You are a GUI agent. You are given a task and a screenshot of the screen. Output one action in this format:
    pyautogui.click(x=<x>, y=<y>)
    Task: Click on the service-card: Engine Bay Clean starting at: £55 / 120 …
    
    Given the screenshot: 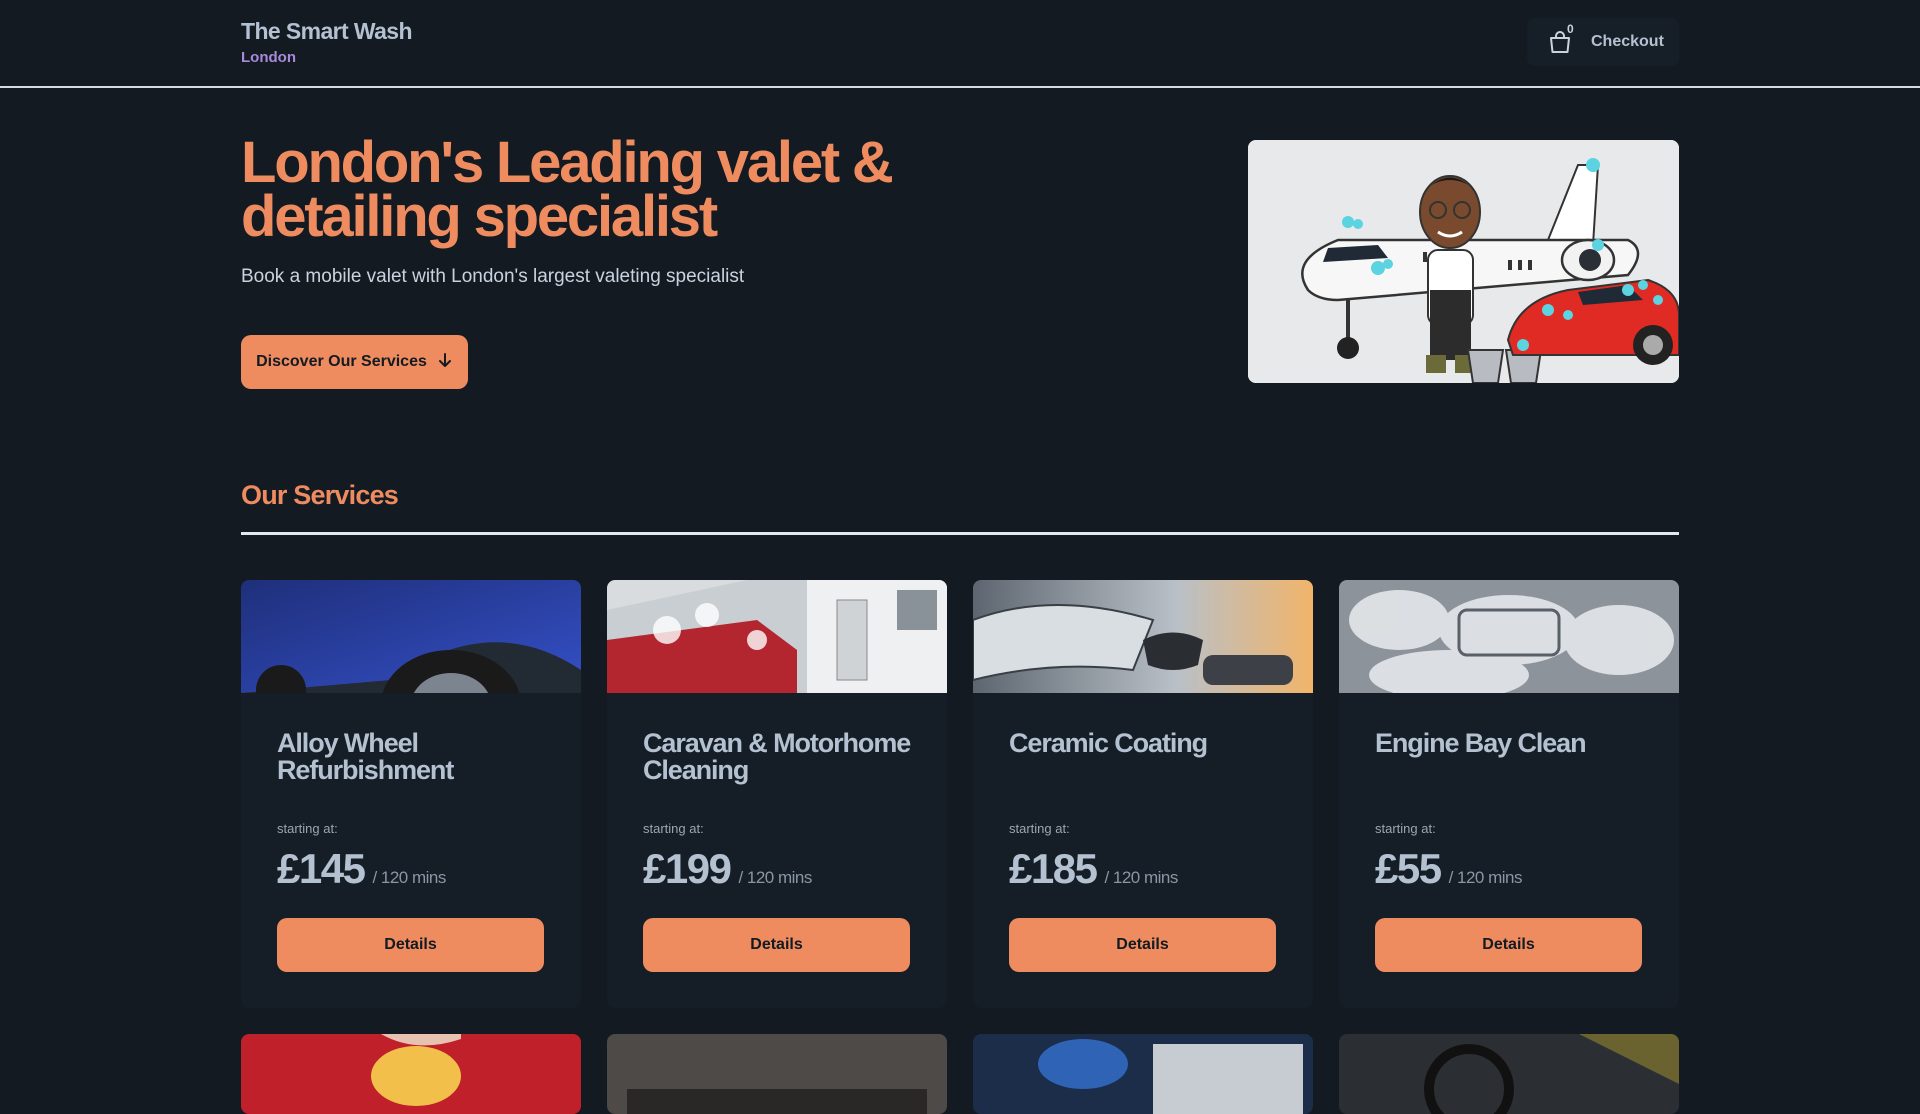 What is the action you would take?
    pyautogui.click(x=1509, y=794)
    